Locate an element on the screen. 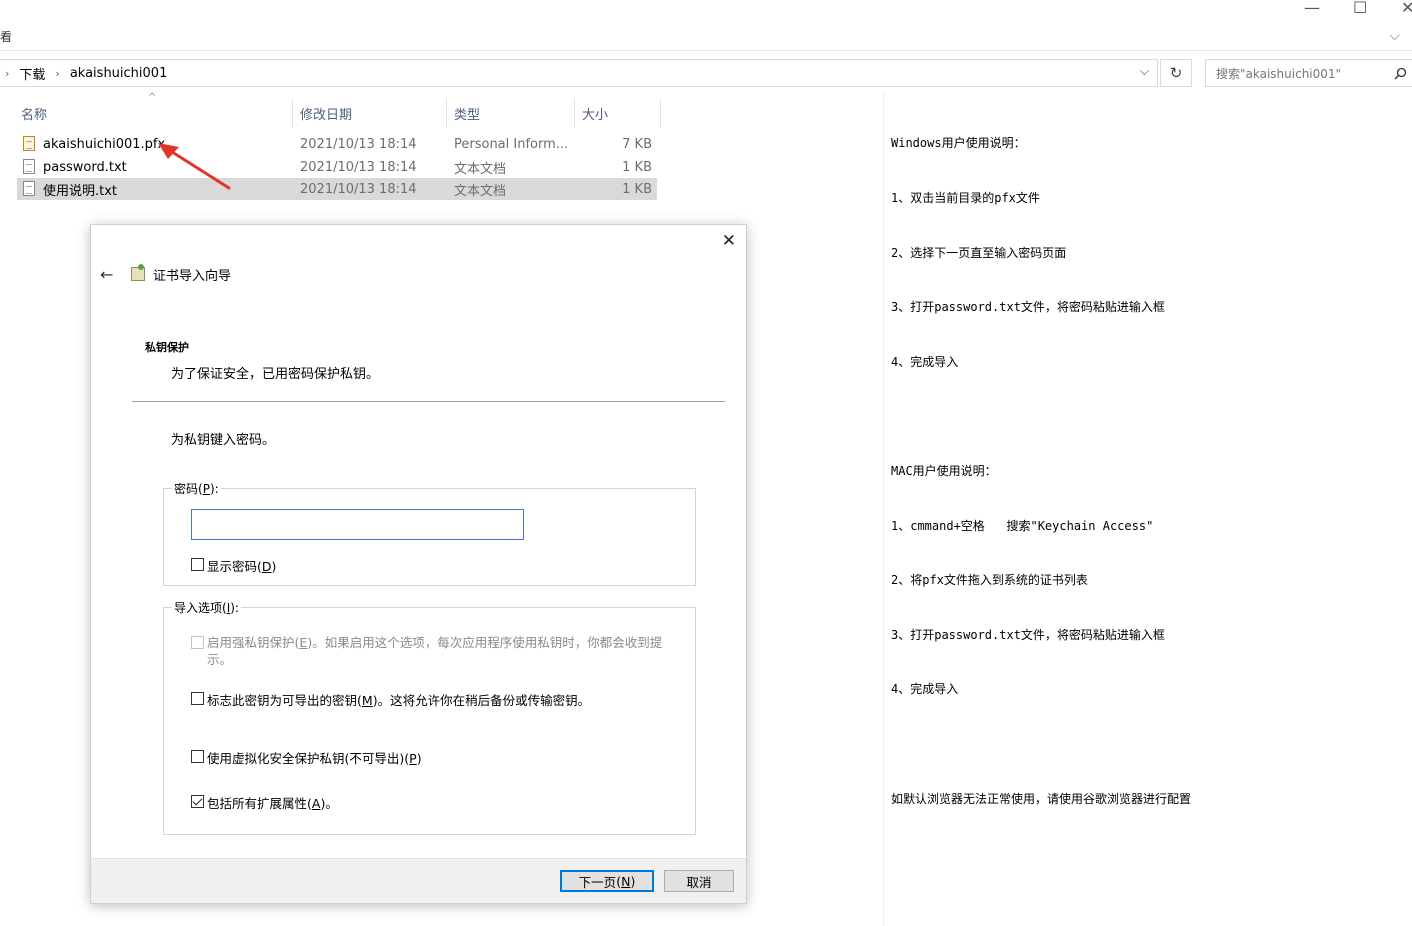  dialog-close-button: ✕ is located at coordinates (729, 241).